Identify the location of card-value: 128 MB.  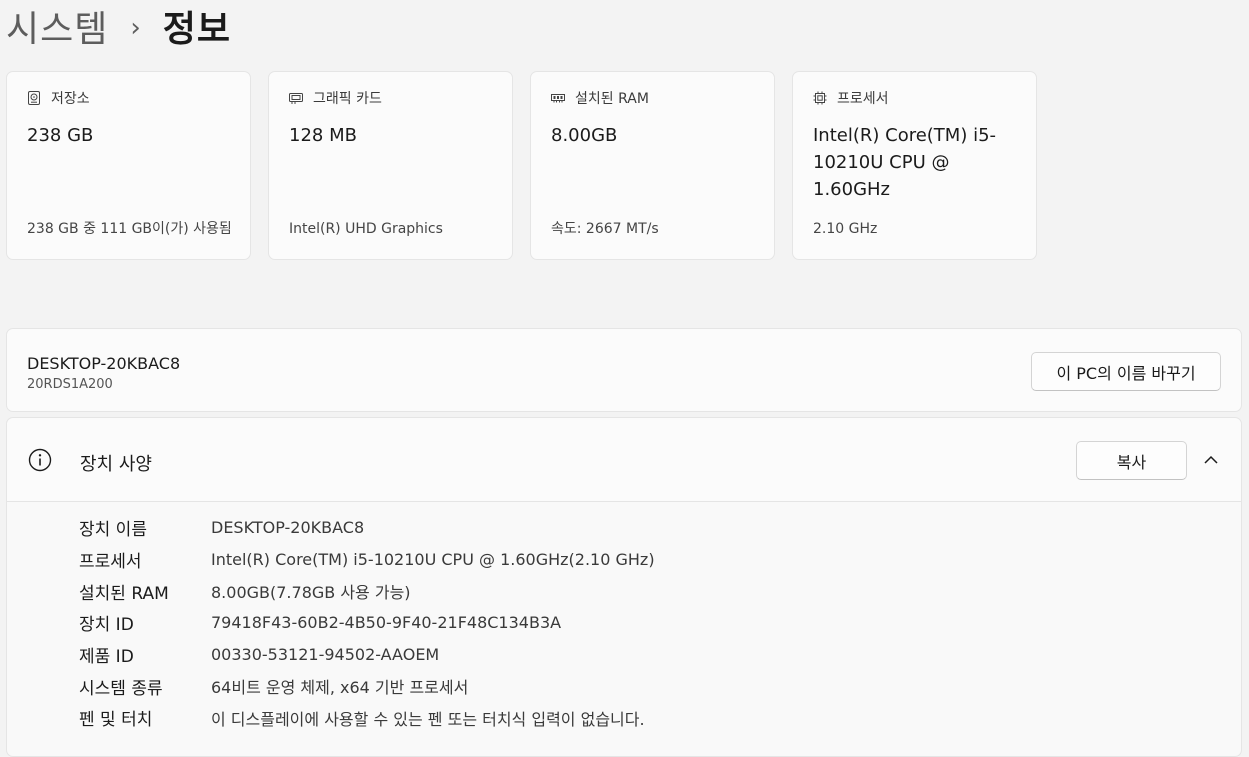
(323, 135).